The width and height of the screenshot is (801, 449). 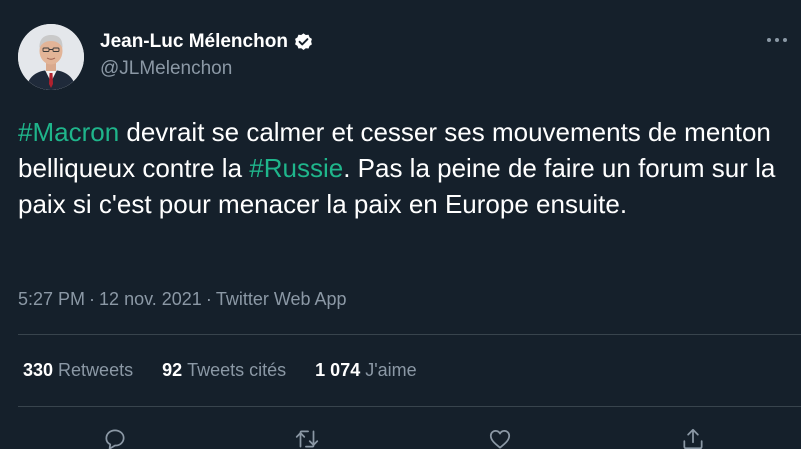 I want to click on retweets-count: 330, so click(x=38, y=370).